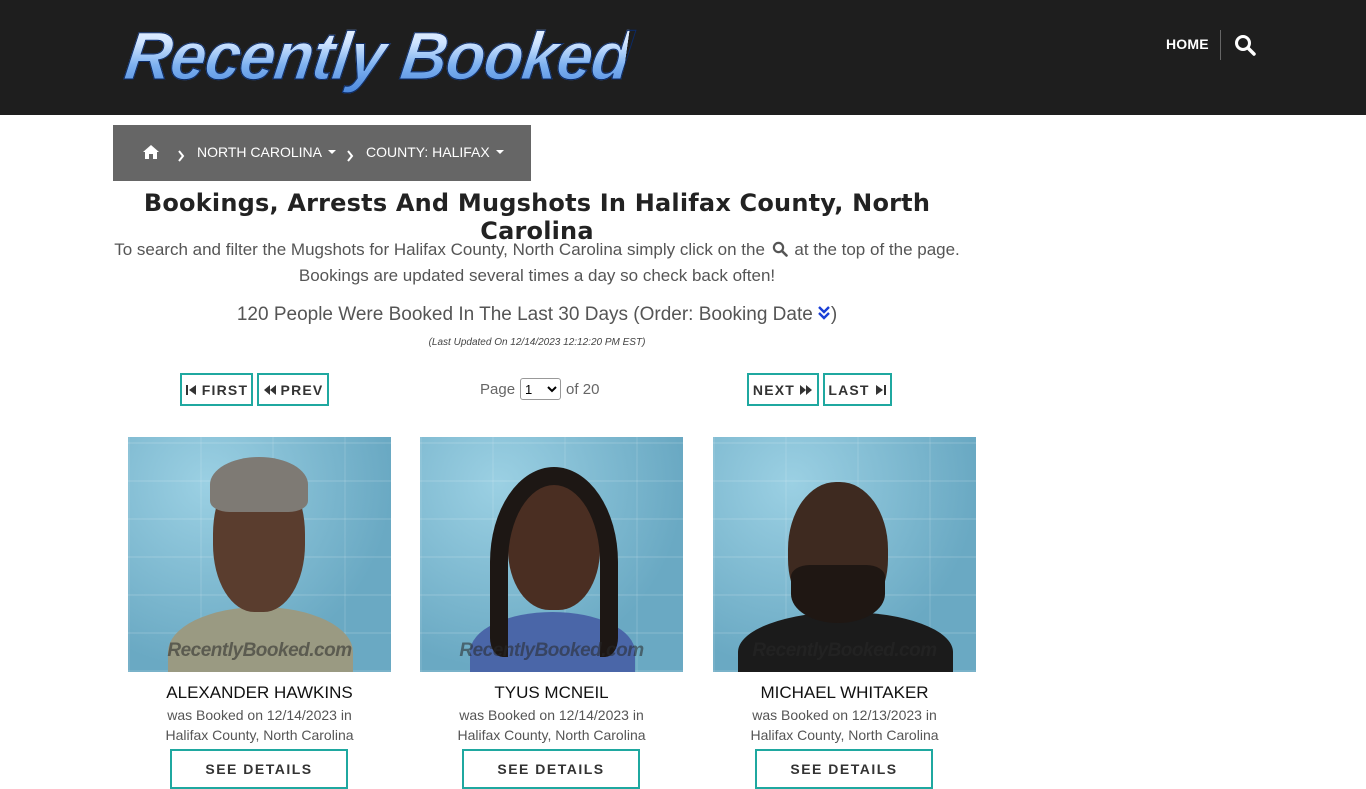 The width and height of the screenshot is (1366, 789). I want to click on last-page-label: LAST, so click(849, 389).